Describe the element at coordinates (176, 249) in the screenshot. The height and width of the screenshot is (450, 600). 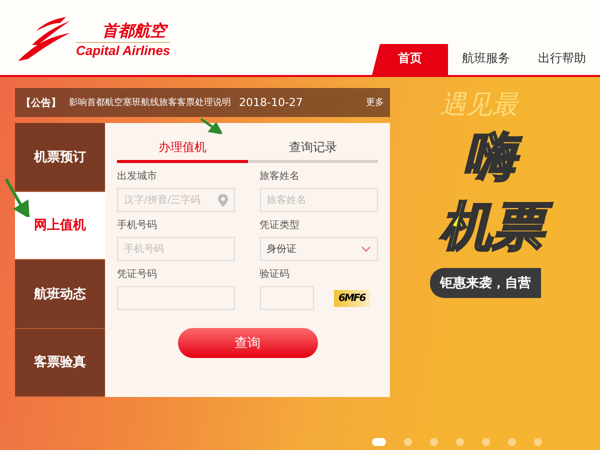
I see `input-field: 手机号码` at that location.